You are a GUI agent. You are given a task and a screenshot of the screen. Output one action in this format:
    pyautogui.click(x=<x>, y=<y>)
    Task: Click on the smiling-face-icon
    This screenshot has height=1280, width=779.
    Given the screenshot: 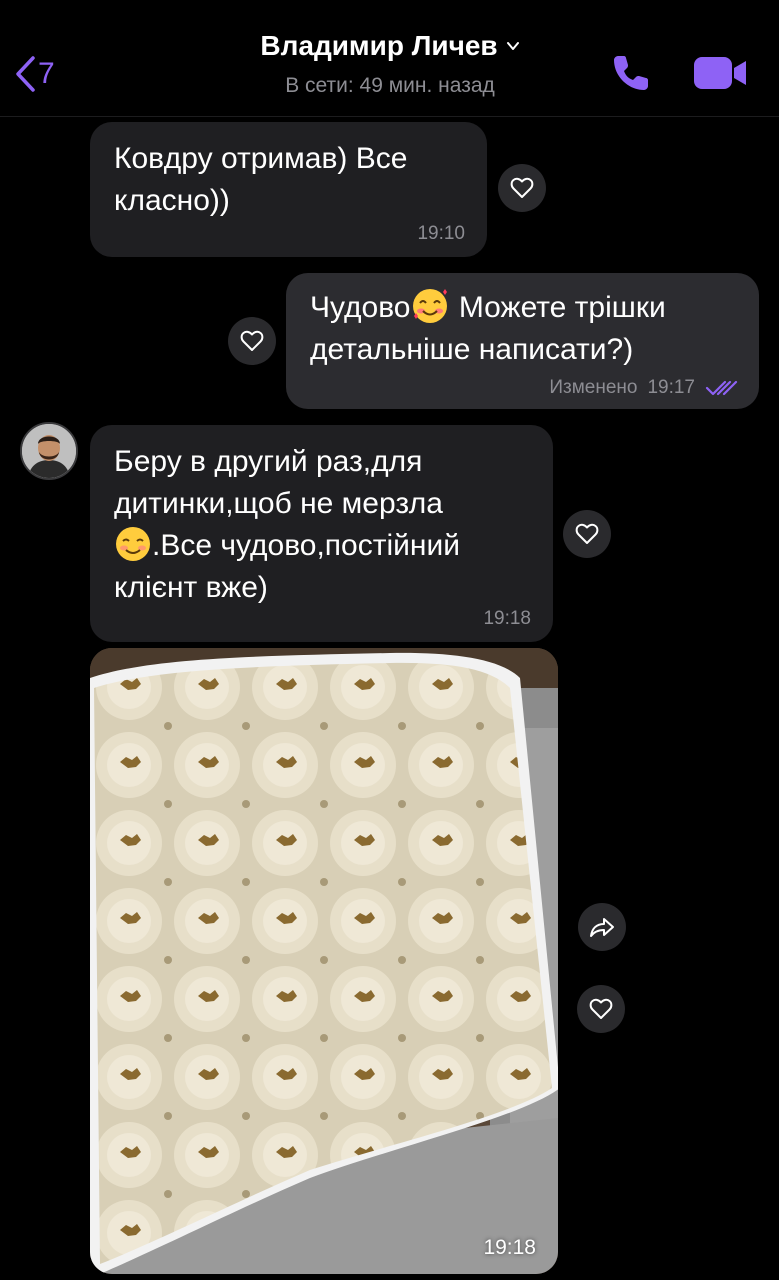 What is the action you would take?
    pyautogui.click(x=133, y=544)
    